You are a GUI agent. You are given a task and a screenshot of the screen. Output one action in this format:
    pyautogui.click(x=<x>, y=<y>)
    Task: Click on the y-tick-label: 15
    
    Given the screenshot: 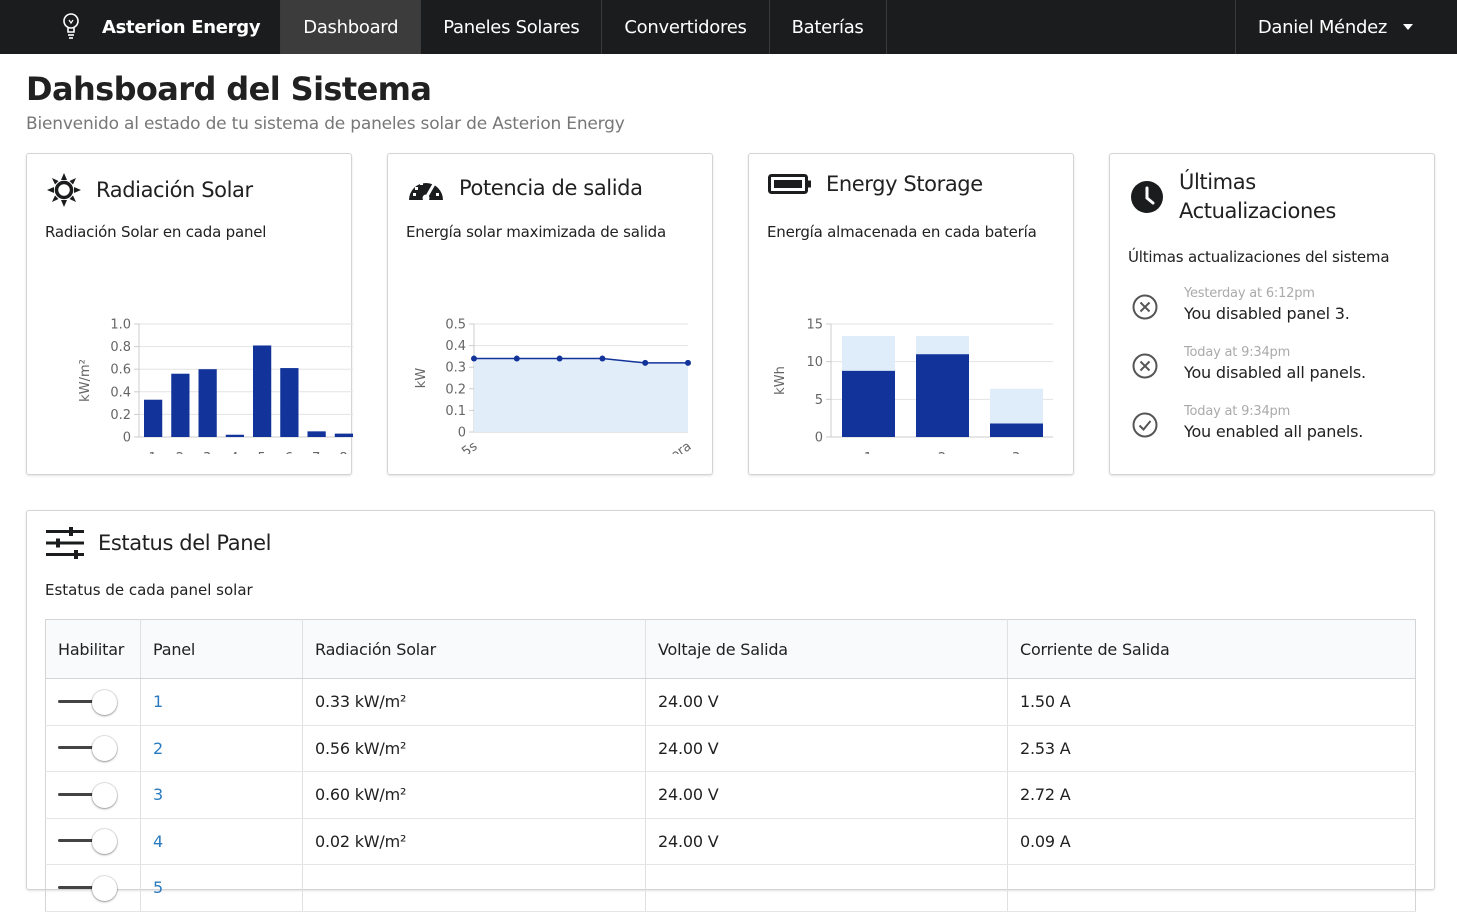 What is the action you would take?
    pyautogui.click(x=814, y=325)
    